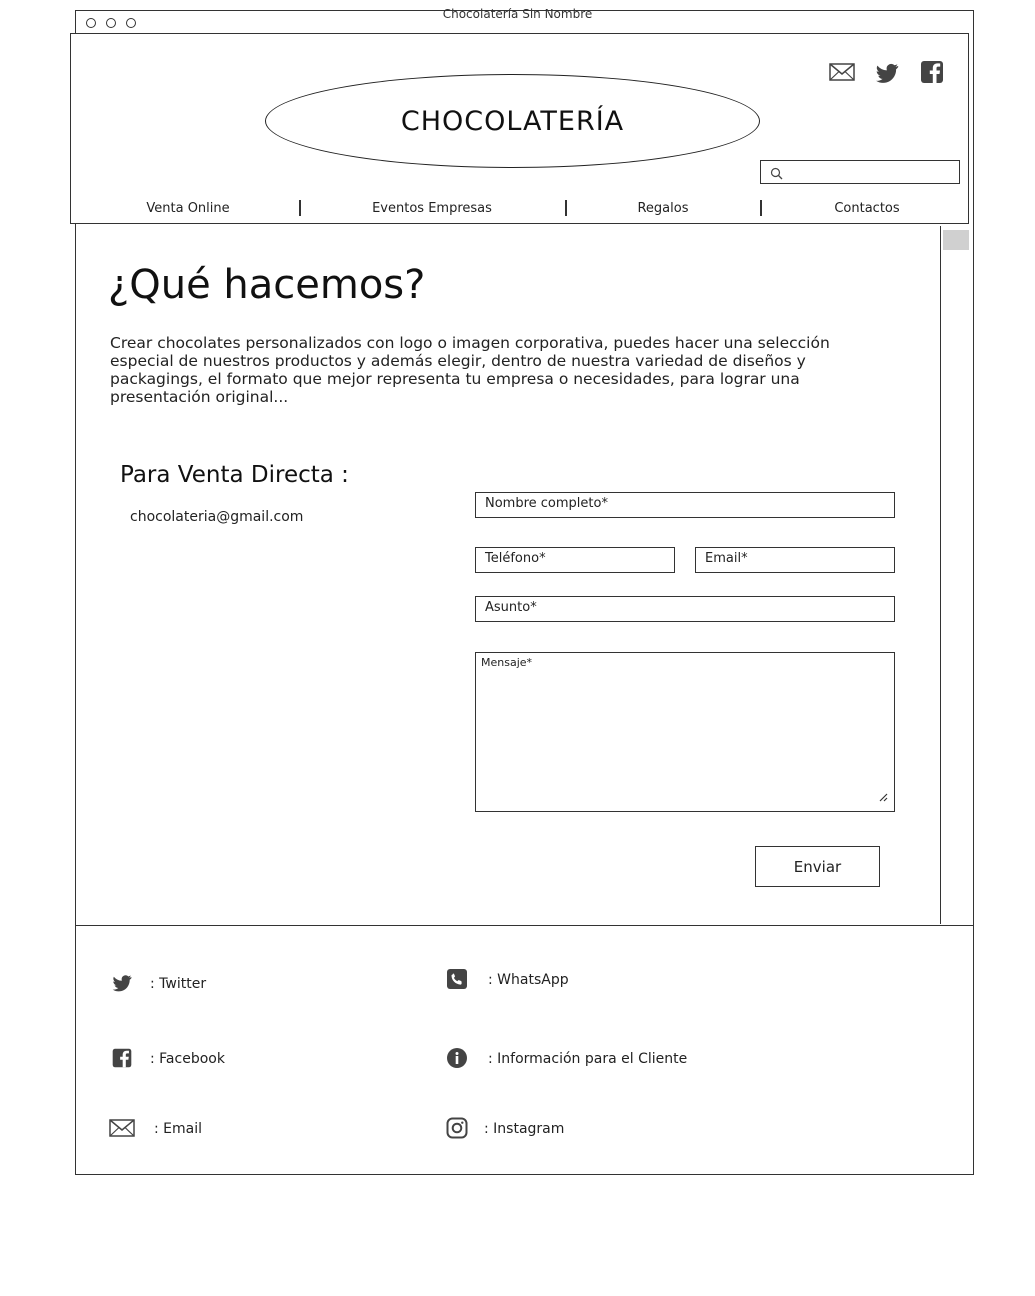 The height and width of the screenshot is (1296, 1035). I want to click on footer-email-link: : Email, so click(178, 1129).